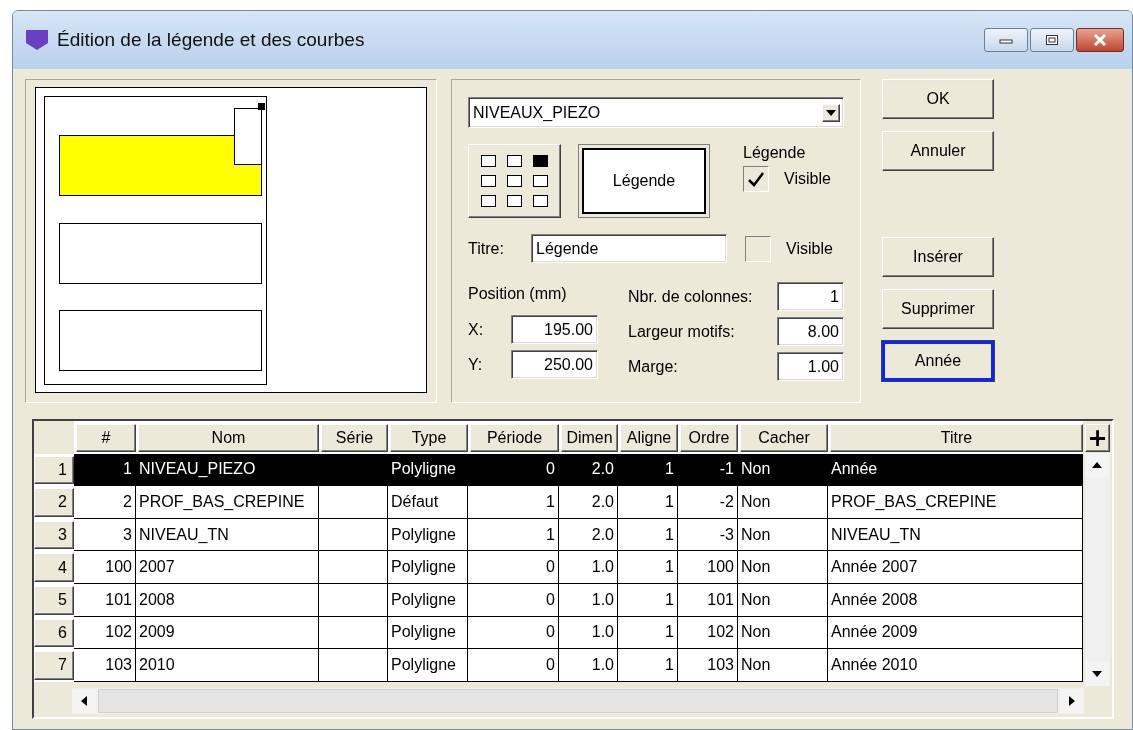 The width and height of the screenshot is (1133, 730). I want to click on table-cell: Année, so click(955, 470).